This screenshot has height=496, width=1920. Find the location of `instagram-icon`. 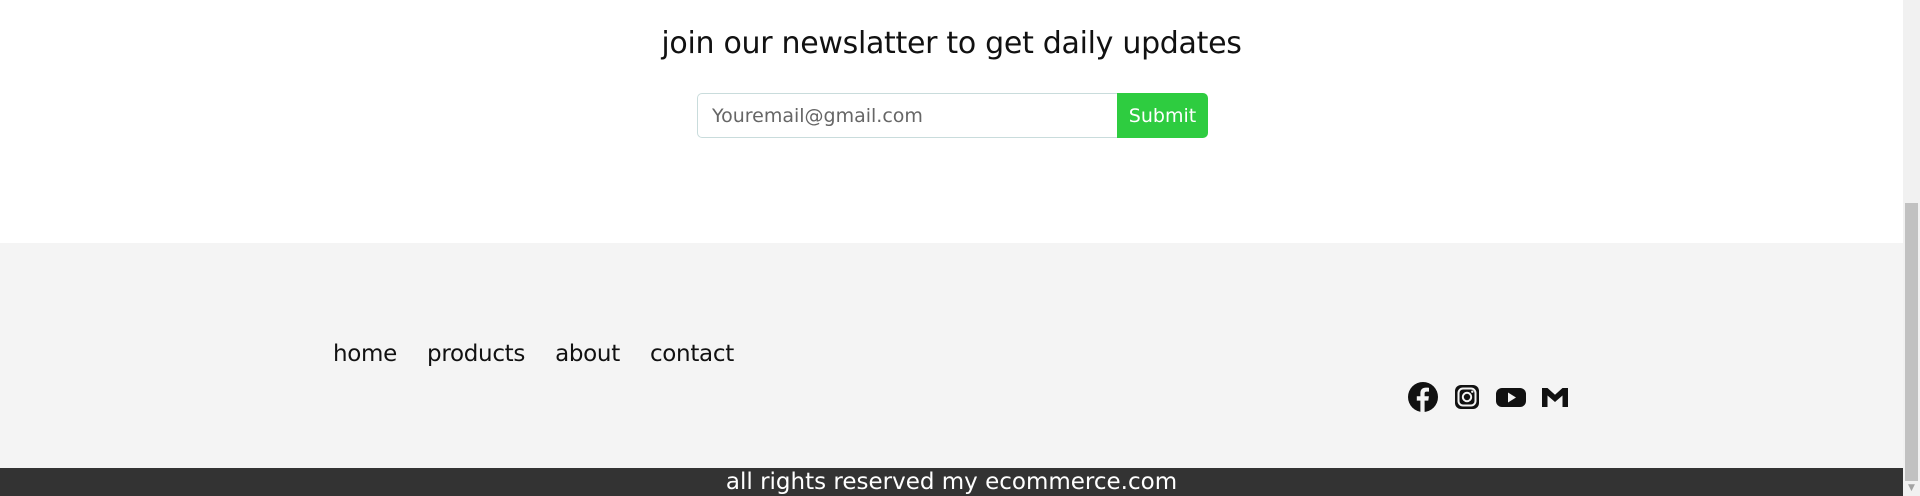

instagram-icon is located at coordinates (1467, 397).